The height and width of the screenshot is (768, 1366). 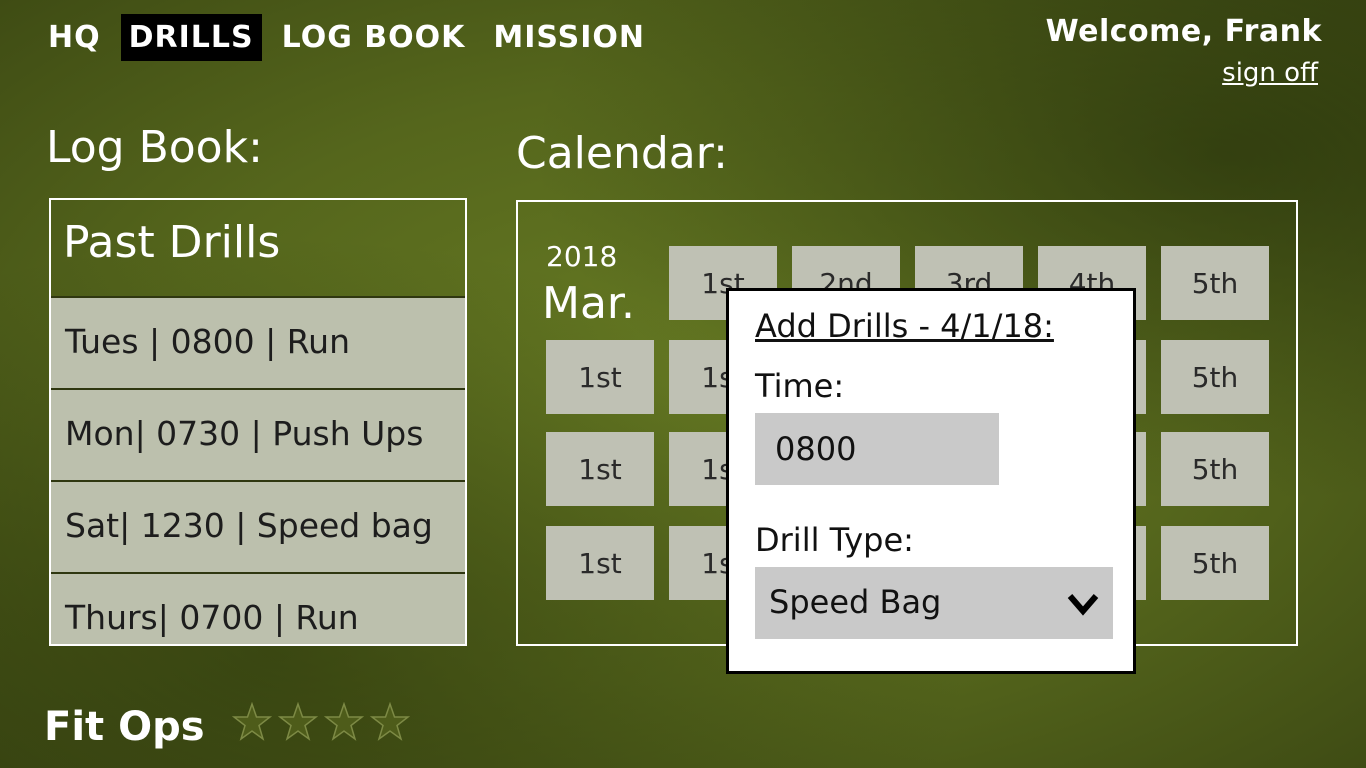 I want to click on nav-drills: DRILLS, so click(x=191, y=37).